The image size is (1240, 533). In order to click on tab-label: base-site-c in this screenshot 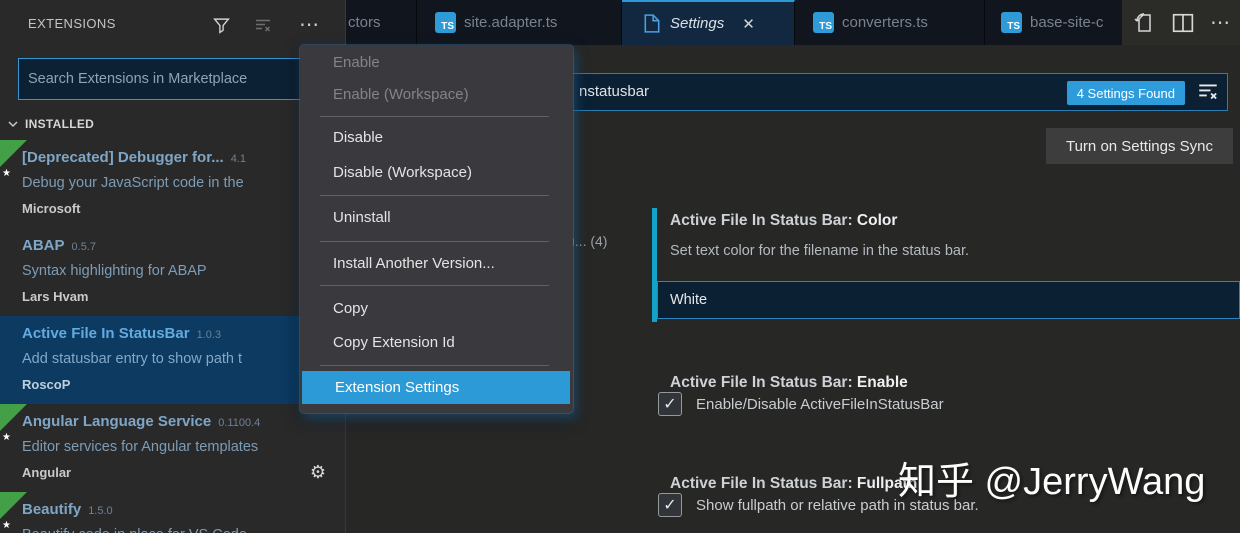, I will do `click(1067, 22)`.